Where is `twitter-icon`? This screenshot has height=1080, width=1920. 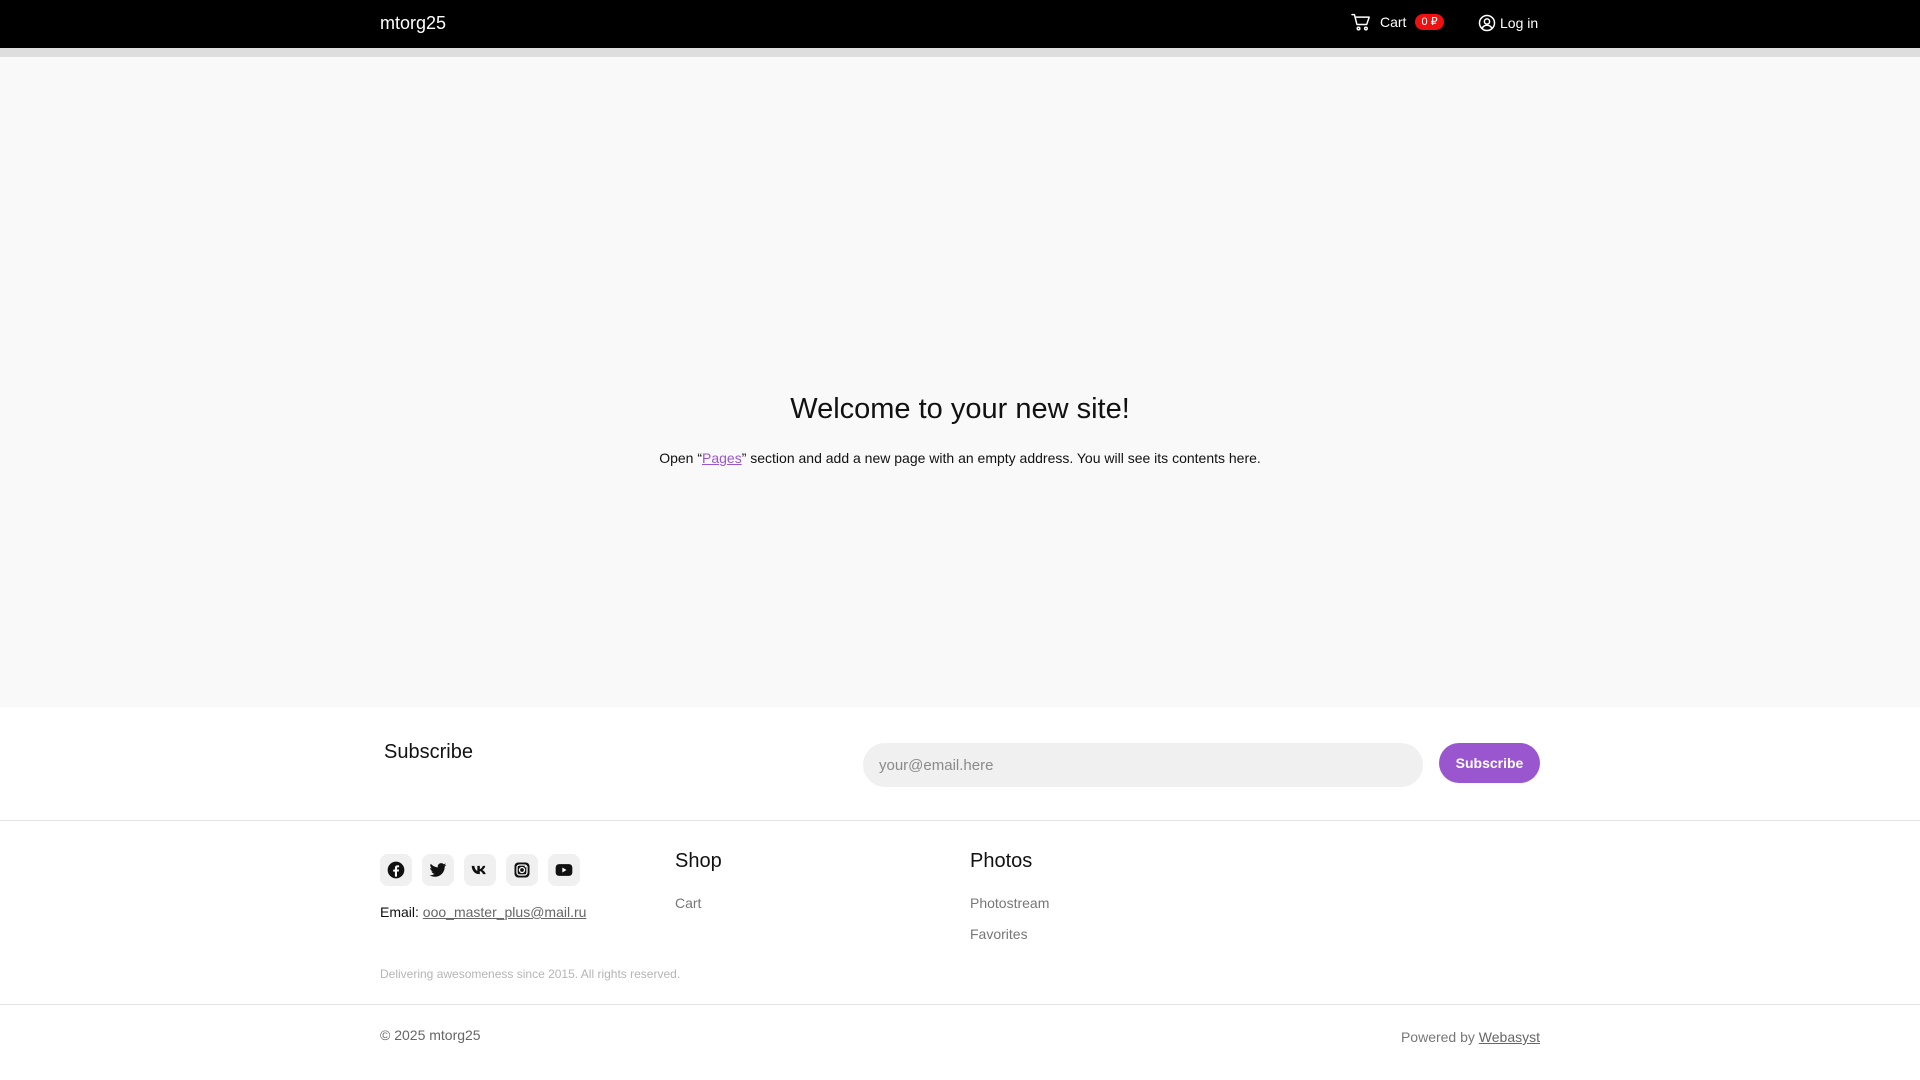
twitter-icon is located at coordinates (438, 870).